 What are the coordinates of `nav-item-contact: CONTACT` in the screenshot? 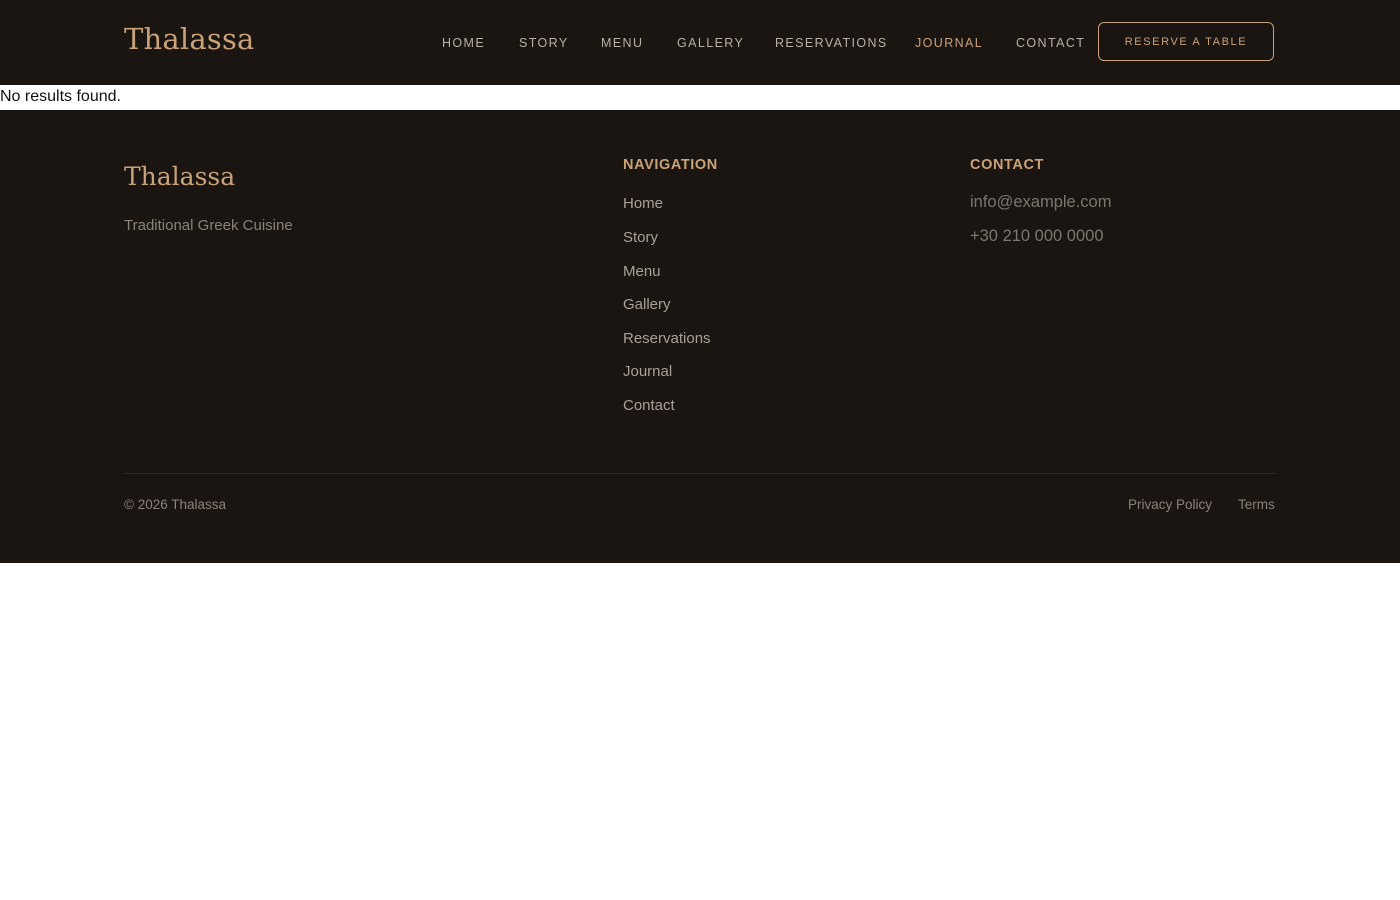 It's located at (1050, 43).